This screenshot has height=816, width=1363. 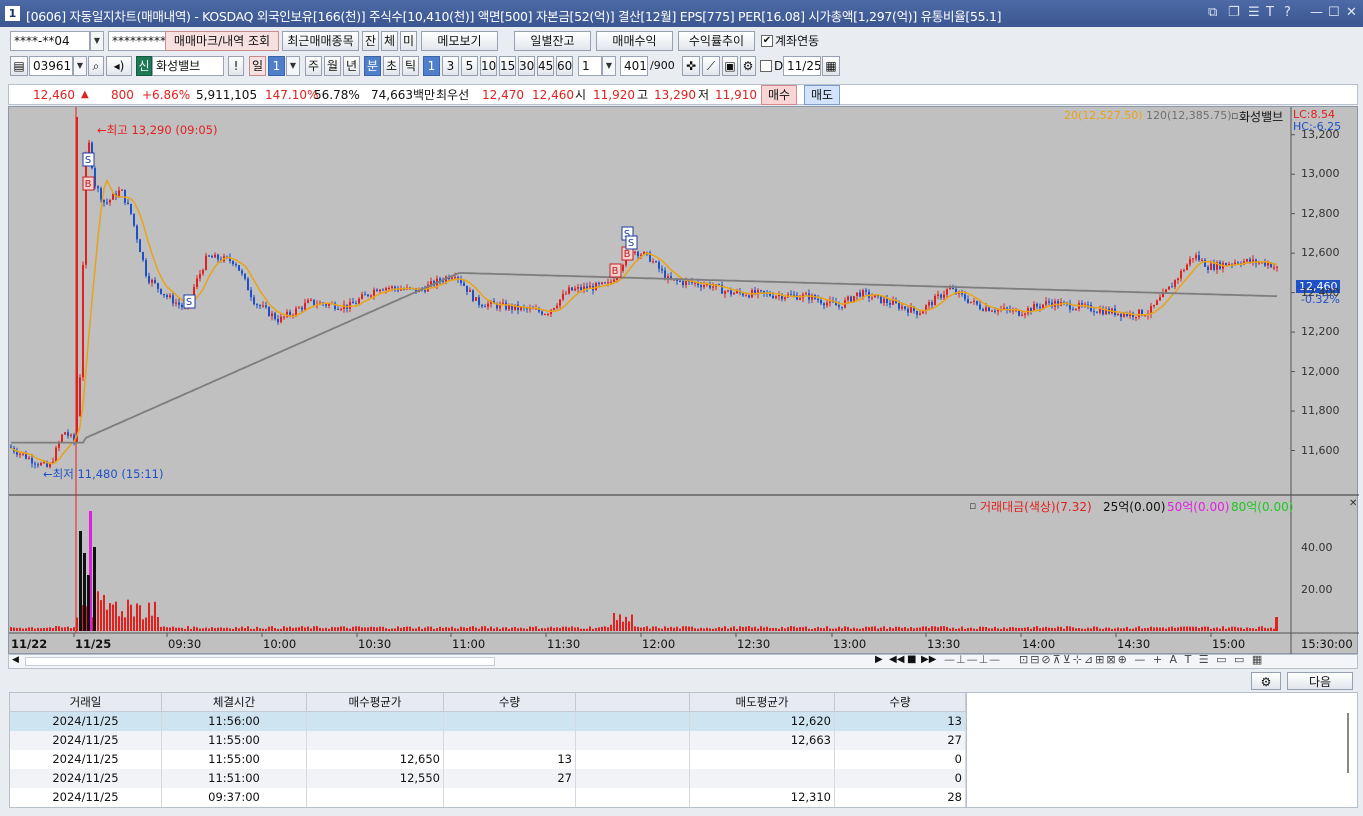 What do you see at coordinates (911, 659) in the screenshot?
I see `stop-icon: ■` at bounding box center [911, 659].